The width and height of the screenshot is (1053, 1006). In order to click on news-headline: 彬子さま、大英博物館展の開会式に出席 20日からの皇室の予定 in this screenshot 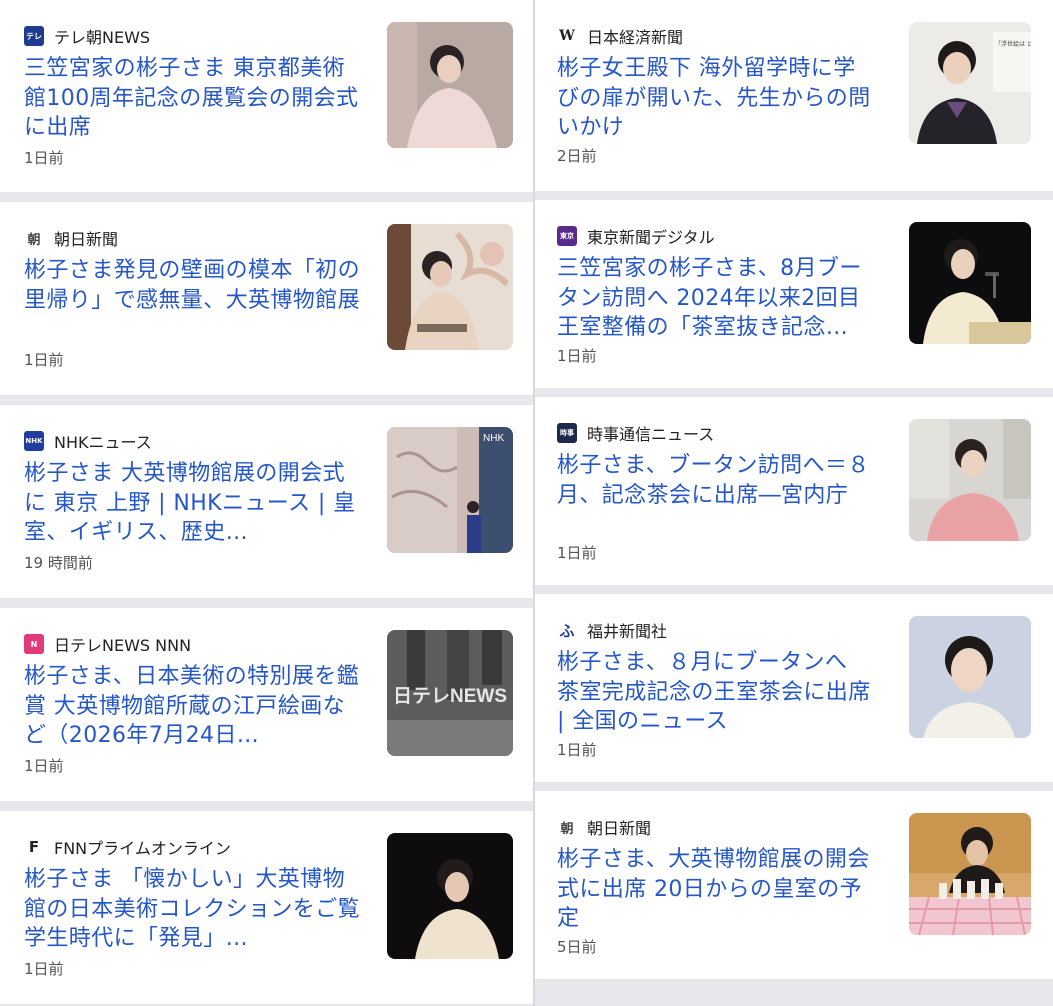, I will do `click(717, 889)`.